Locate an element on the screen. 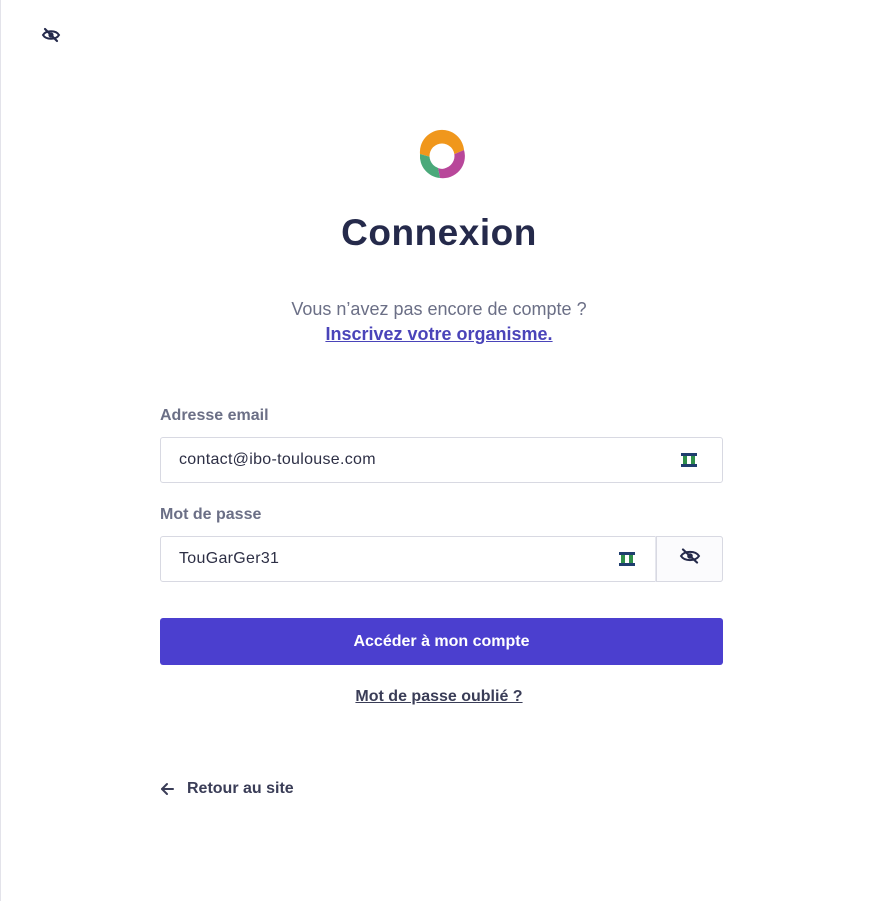 This screenshot has height=901, width=876. toggle-password-visibility-button is located at coordinates (689, 558).